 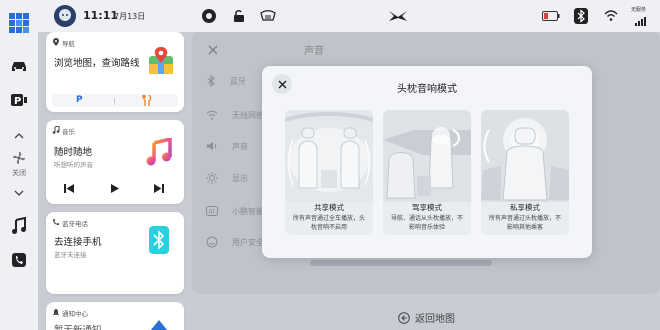 I want to click on parking-icon: P, so click(x=19, y=100).